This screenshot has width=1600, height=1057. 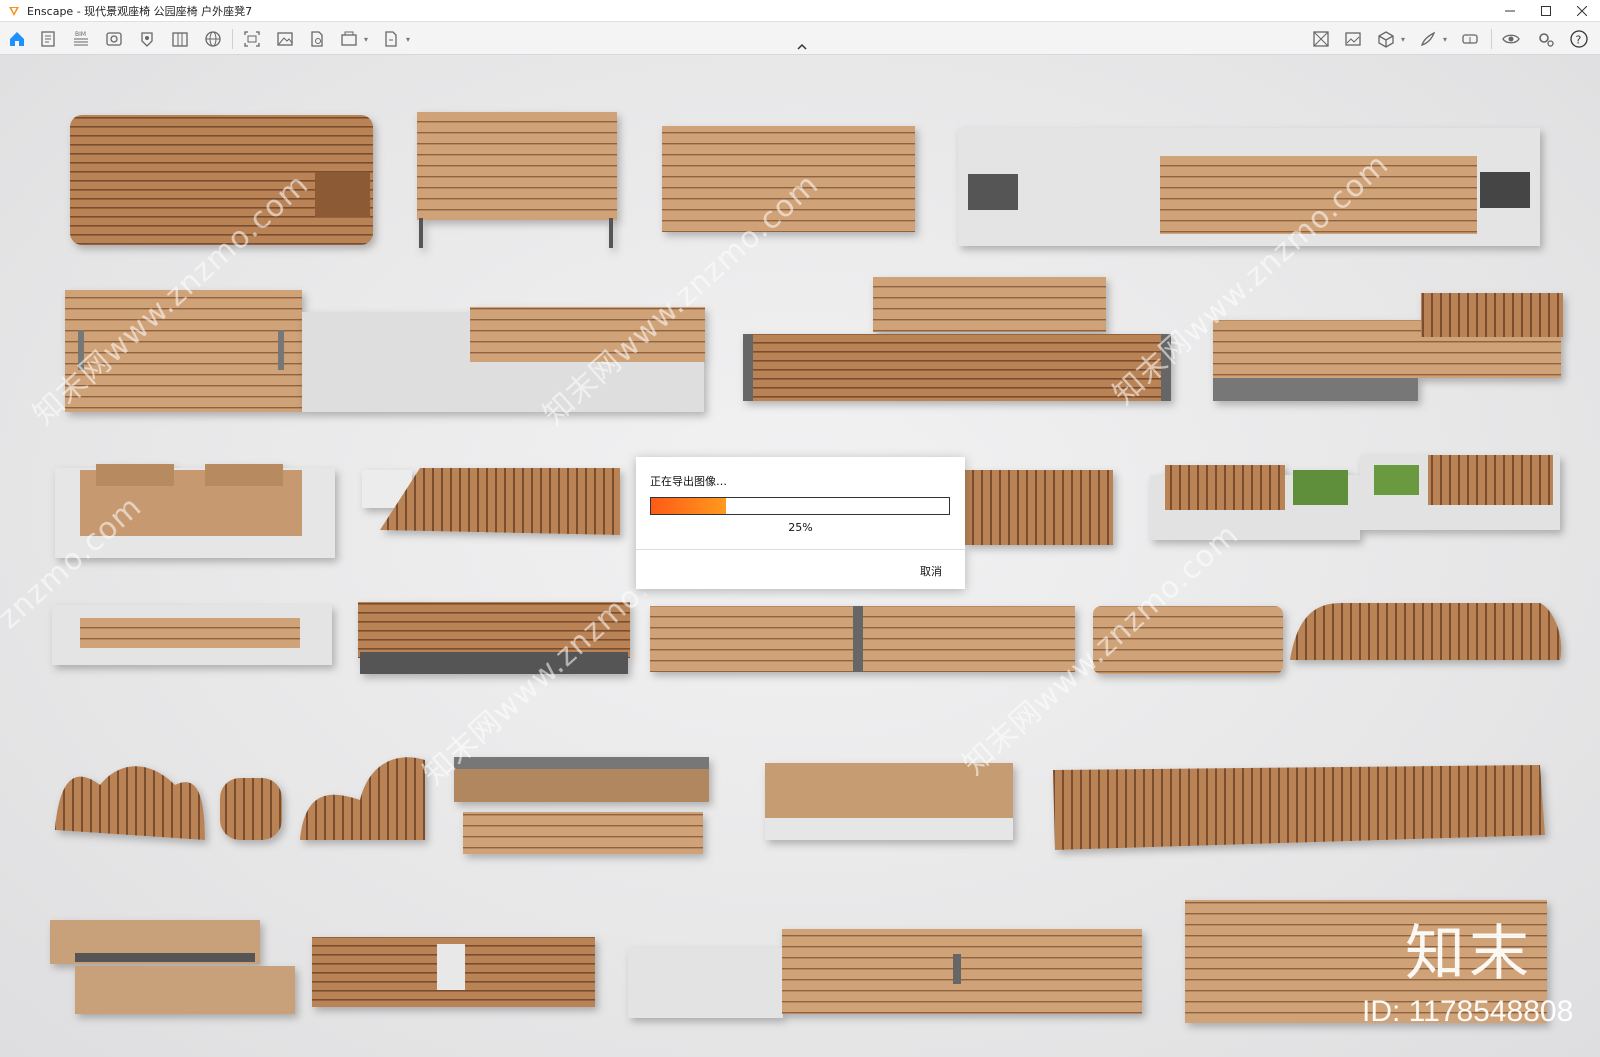 What do you see at coordinates (862, 639) in the screenshot?
I see `bench-long-steel` at bounding box center [862, 639].